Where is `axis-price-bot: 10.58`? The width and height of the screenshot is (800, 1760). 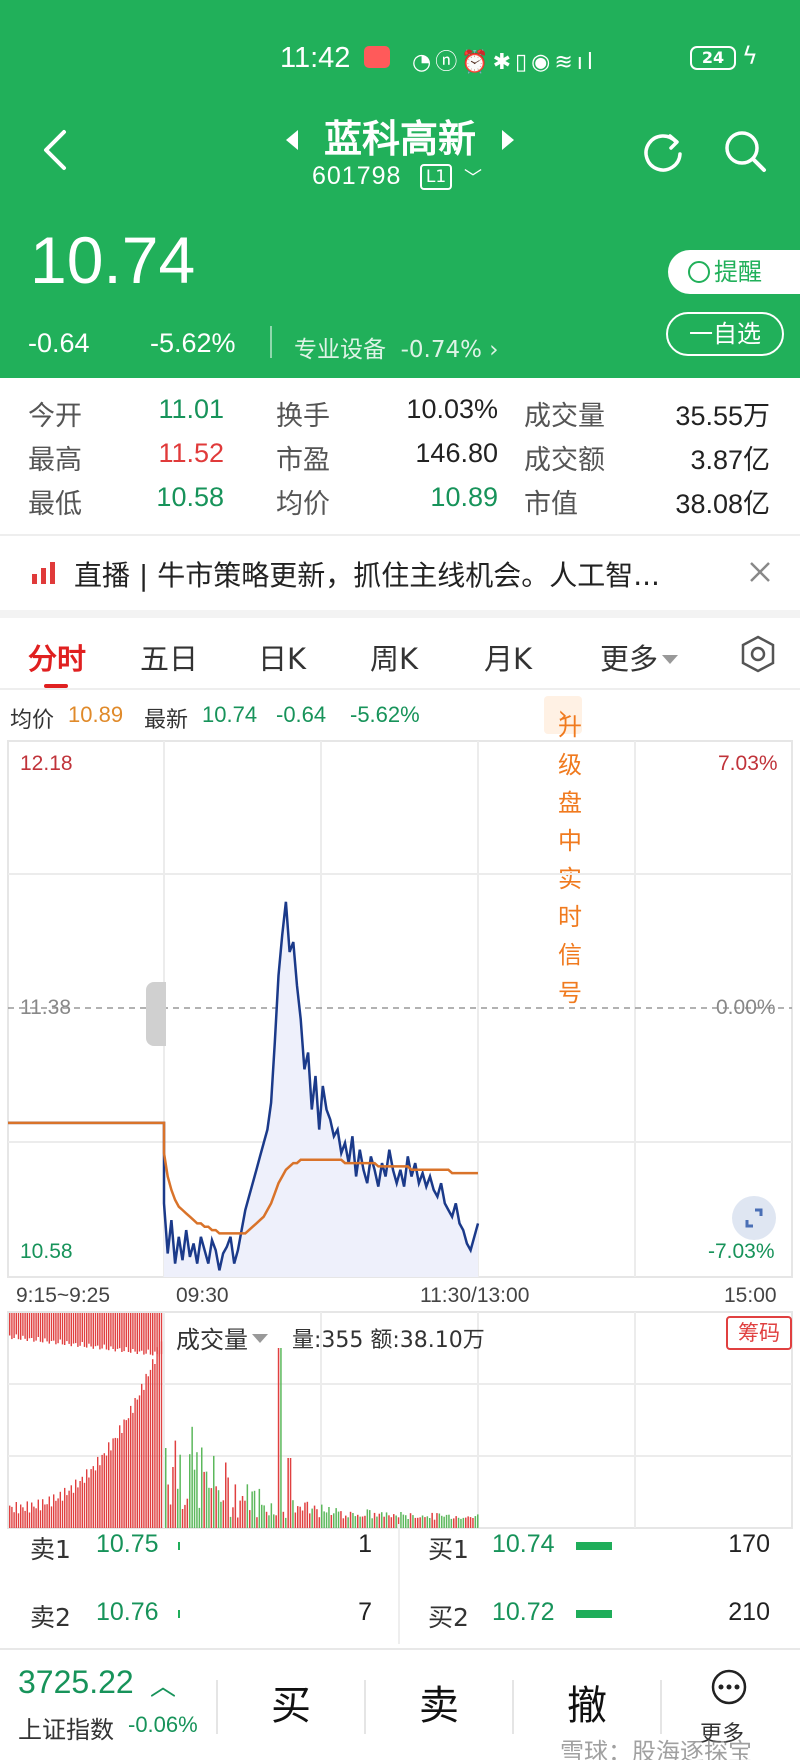
axis-price-bot: 10.58 is located at coordinates (46, 1251).